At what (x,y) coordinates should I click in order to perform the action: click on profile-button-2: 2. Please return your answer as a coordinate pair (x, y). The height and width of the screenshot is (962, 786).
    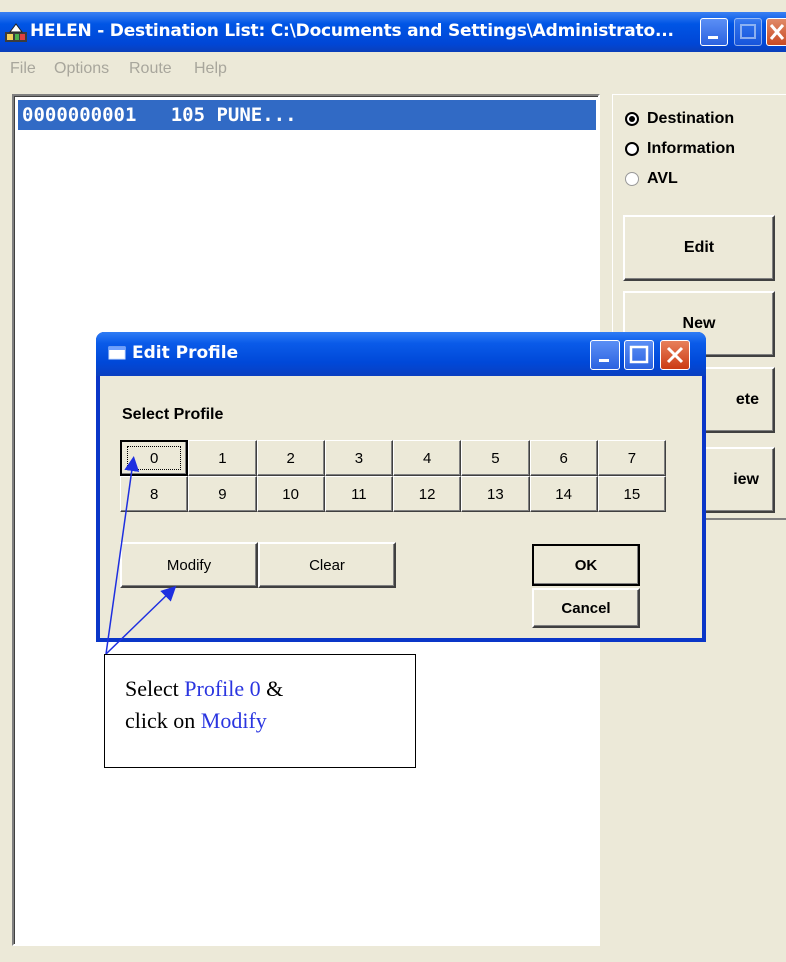
    Looking at the image, I should click on (290, 458).